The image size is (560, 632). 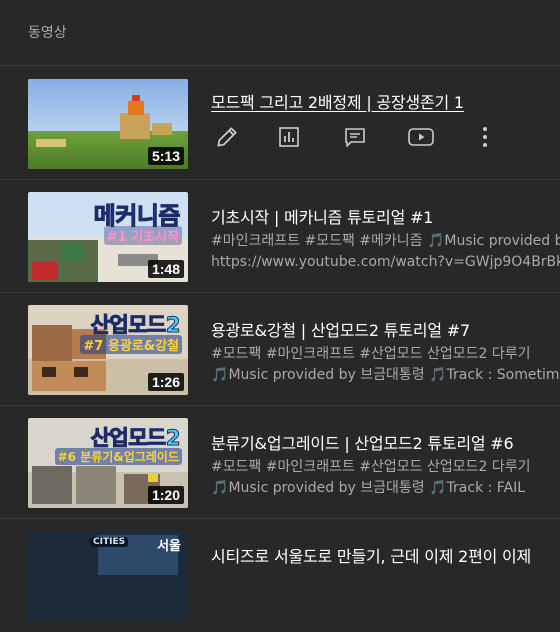 What do you see at coordinates (385, 216) in the screenshot?
I see `video-title: 기초시작 | 메카니즘 튜토리얼 #1` at bounding box center [385, 216].